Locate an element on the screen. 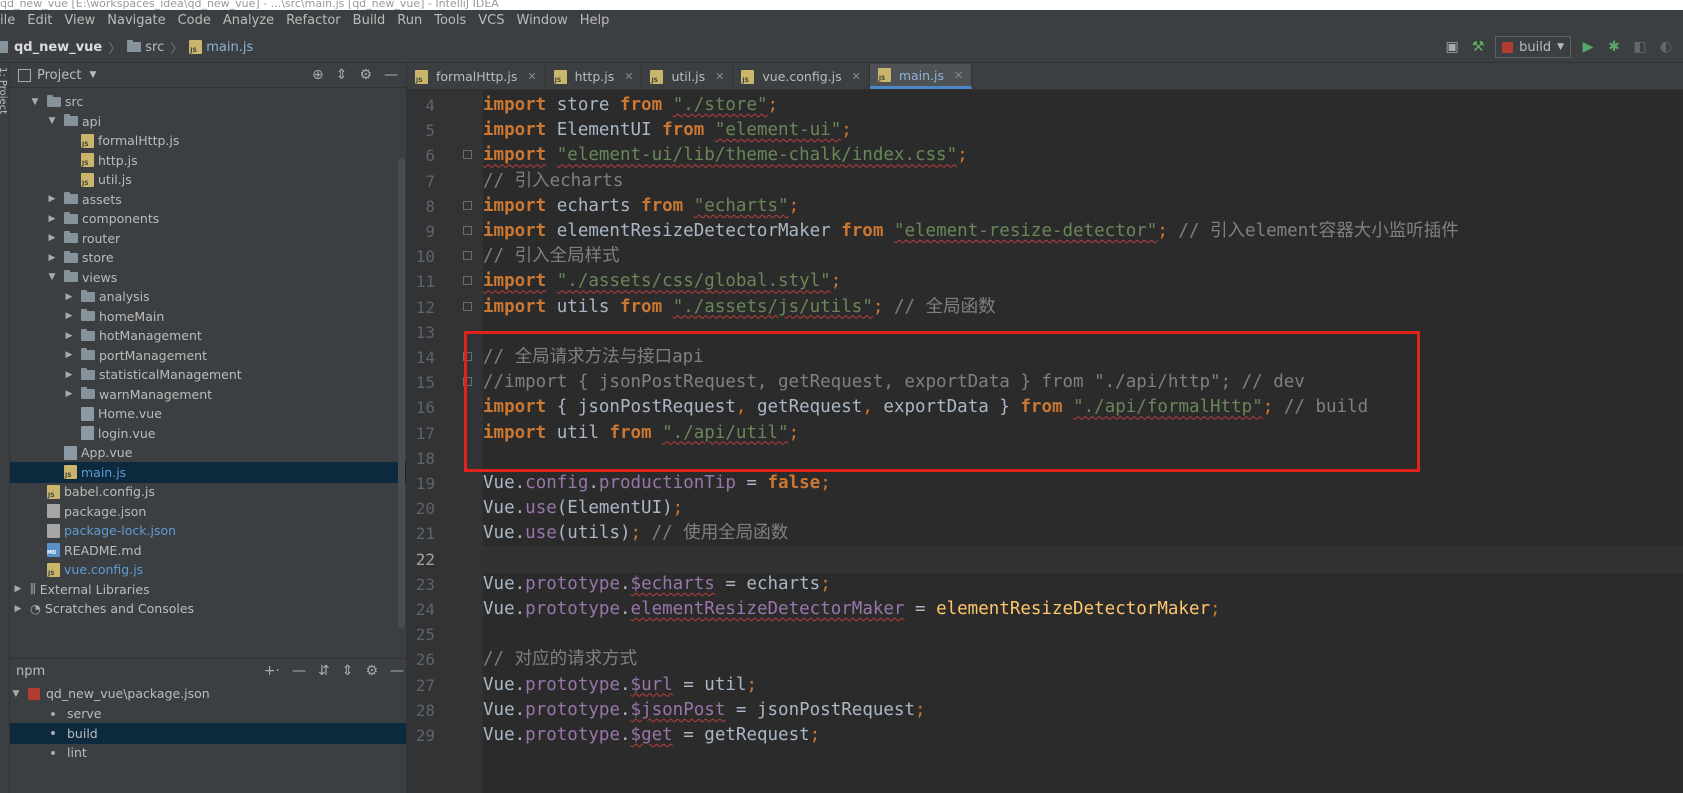 The image size is (1683, 793). menu-item: Build is located at coordinates (369, 21).